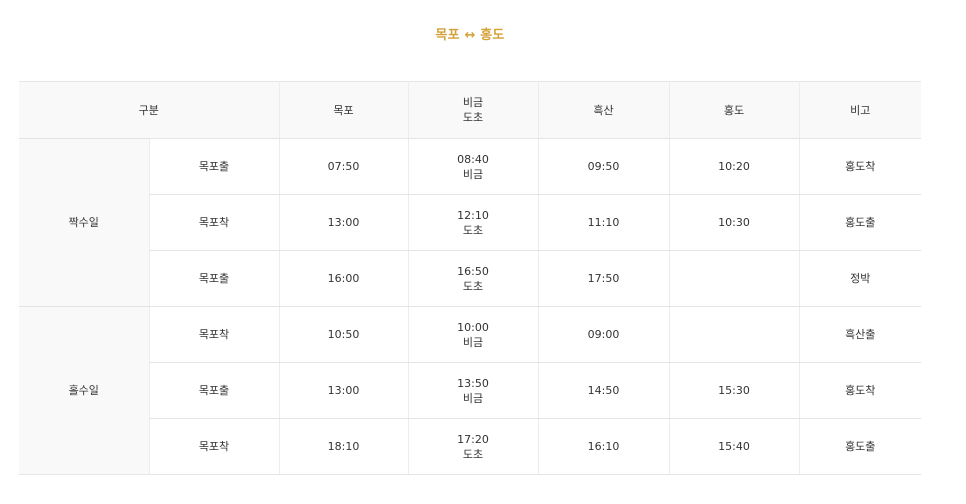  I want to click on header-docho: 도초, so click(473, 117).